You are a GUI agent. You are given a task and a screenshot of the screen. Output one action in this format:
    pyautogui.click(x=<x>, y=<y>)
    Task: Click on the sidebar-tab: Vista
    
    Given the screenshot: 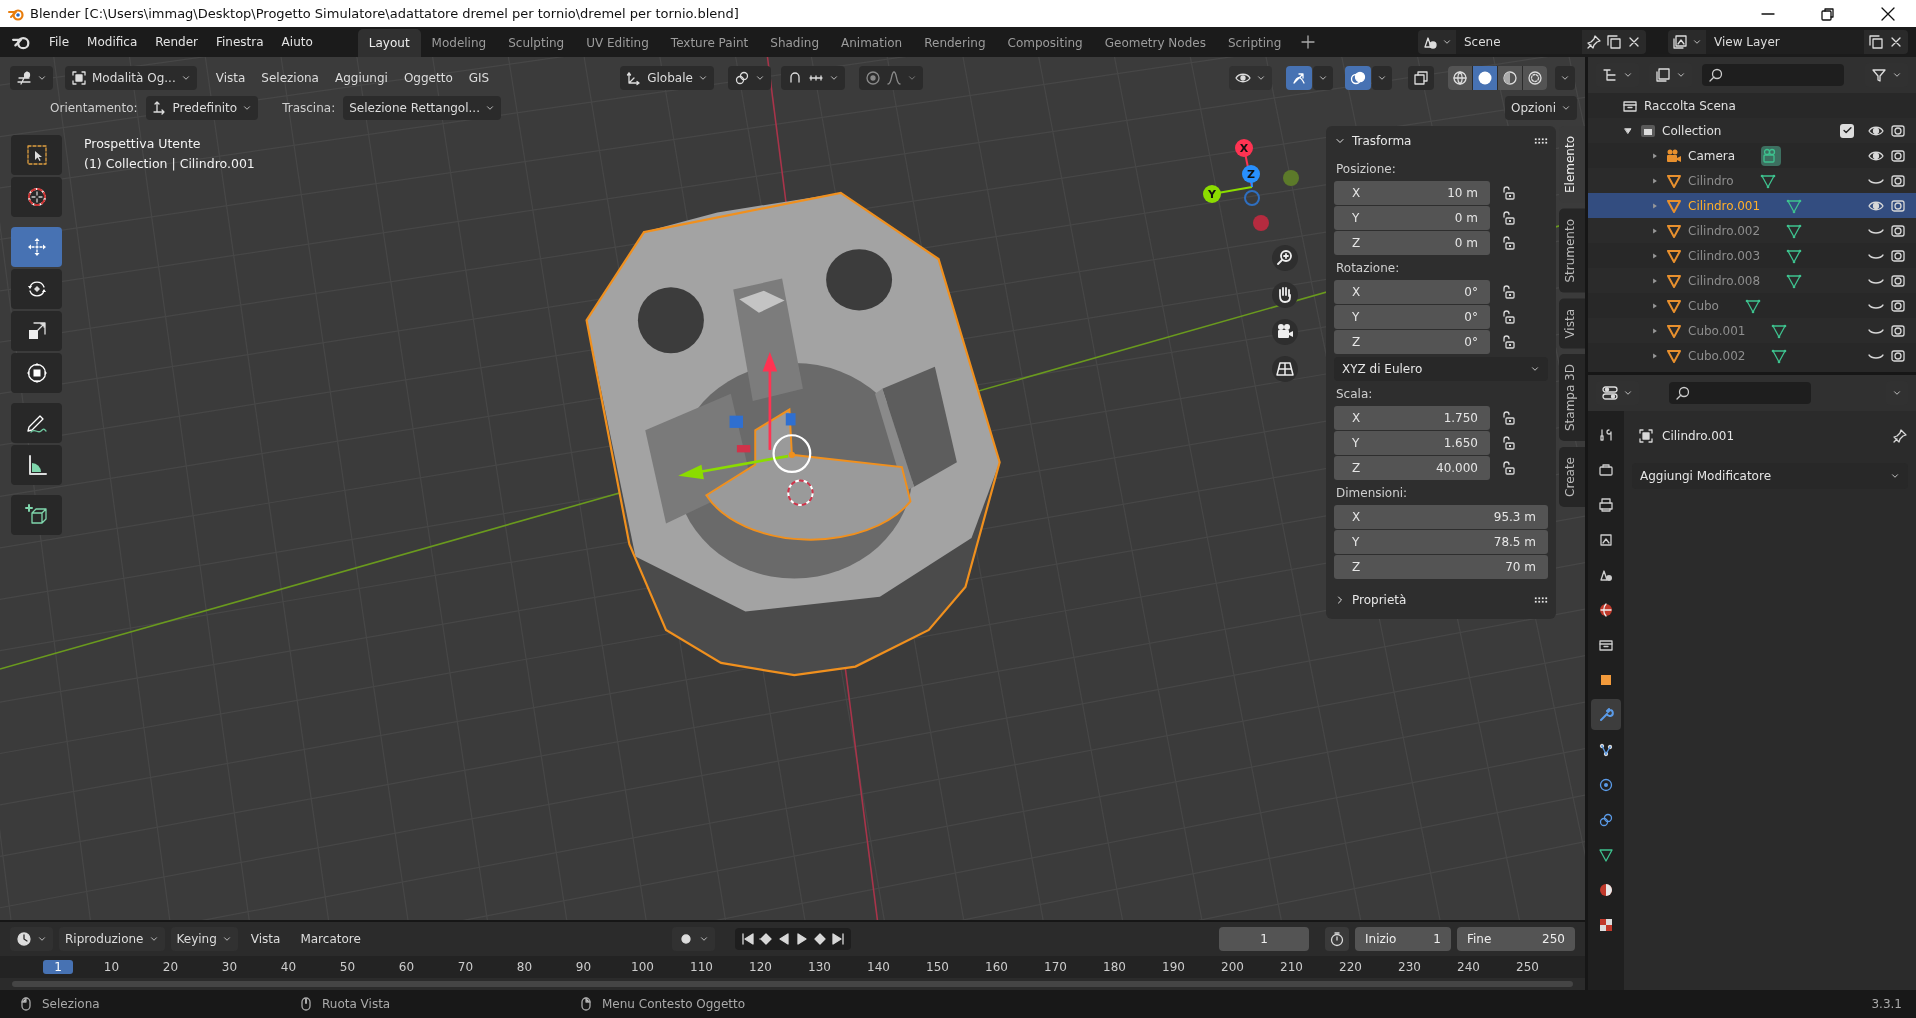 What is the action you would take?
    pyautogui.click(x=1572, y=323)
    